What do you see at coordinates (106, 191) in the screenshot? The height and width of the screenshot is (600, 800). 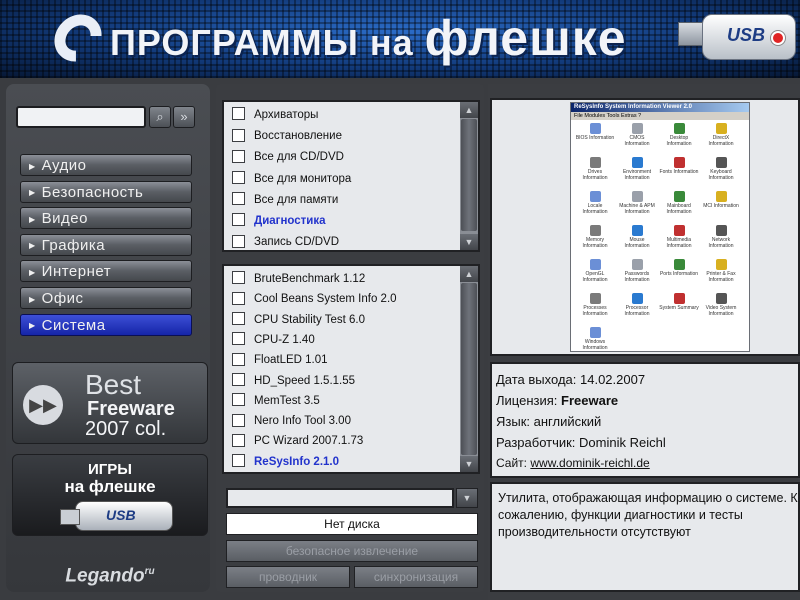 I see `category-item: ▶ Безопасность` at bounding box center [106, 191].